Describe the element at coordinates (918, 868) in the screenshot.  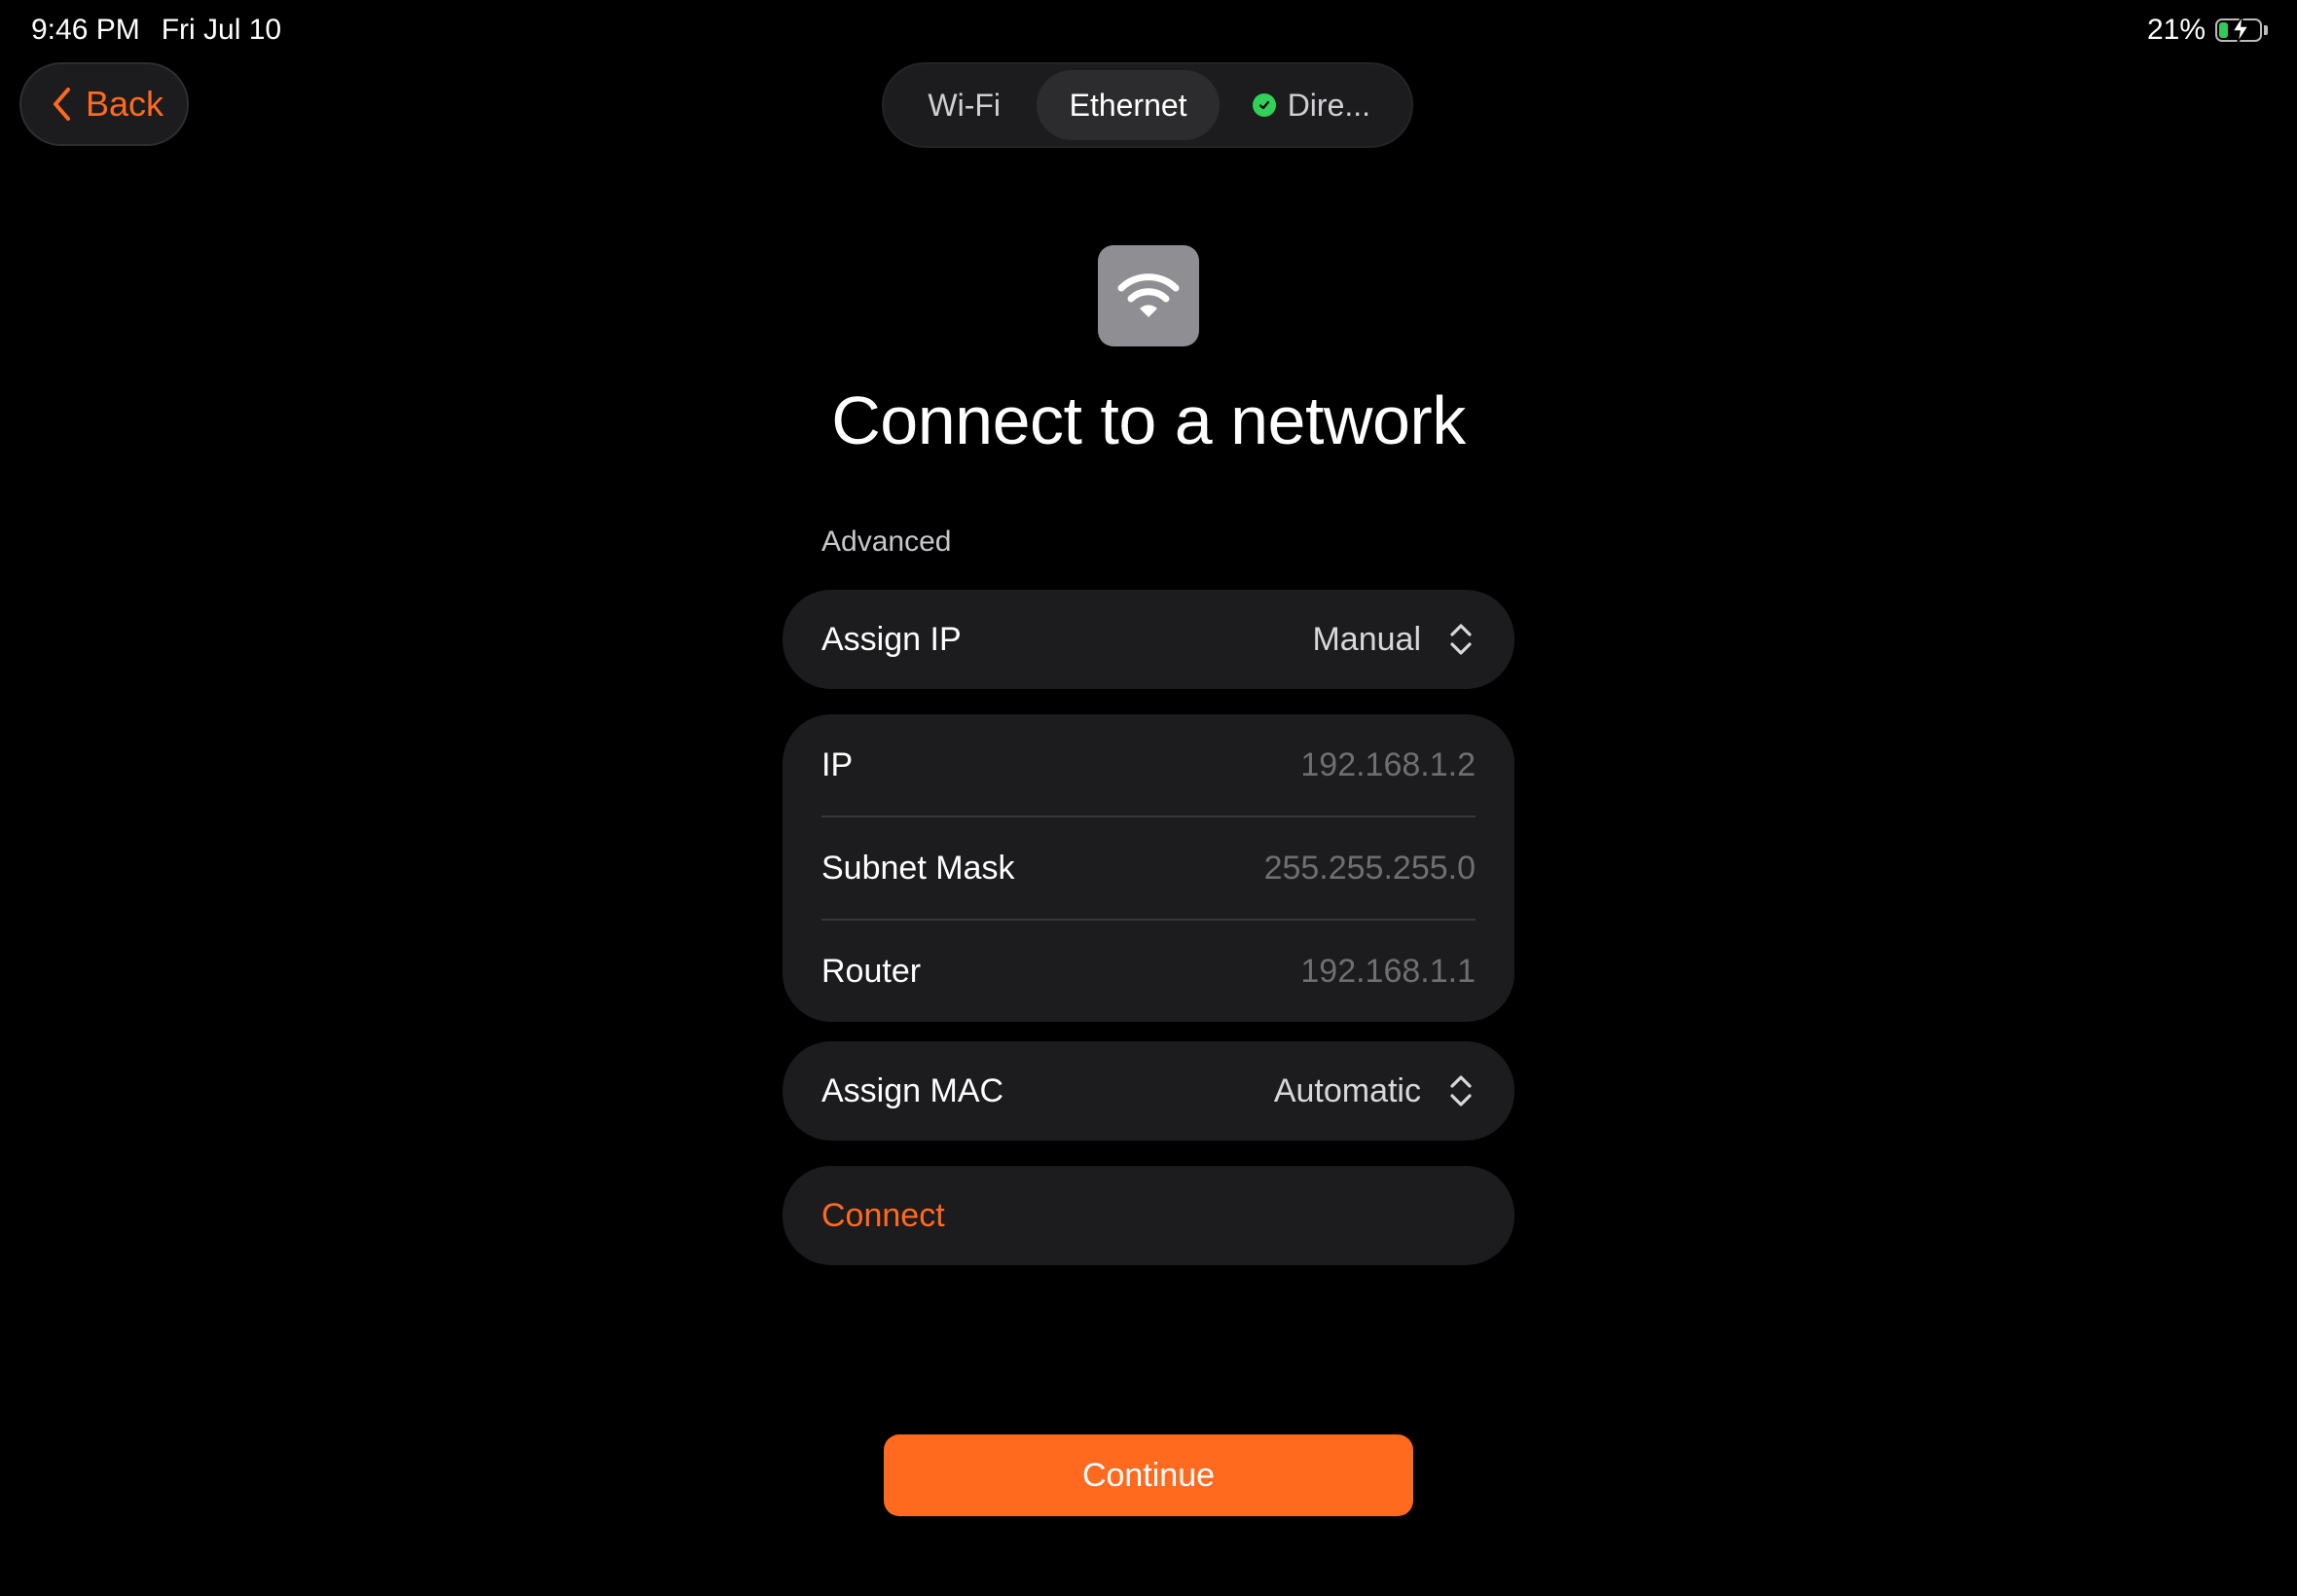
I see `subnet-mask-label: Subnet Mask` at that location.